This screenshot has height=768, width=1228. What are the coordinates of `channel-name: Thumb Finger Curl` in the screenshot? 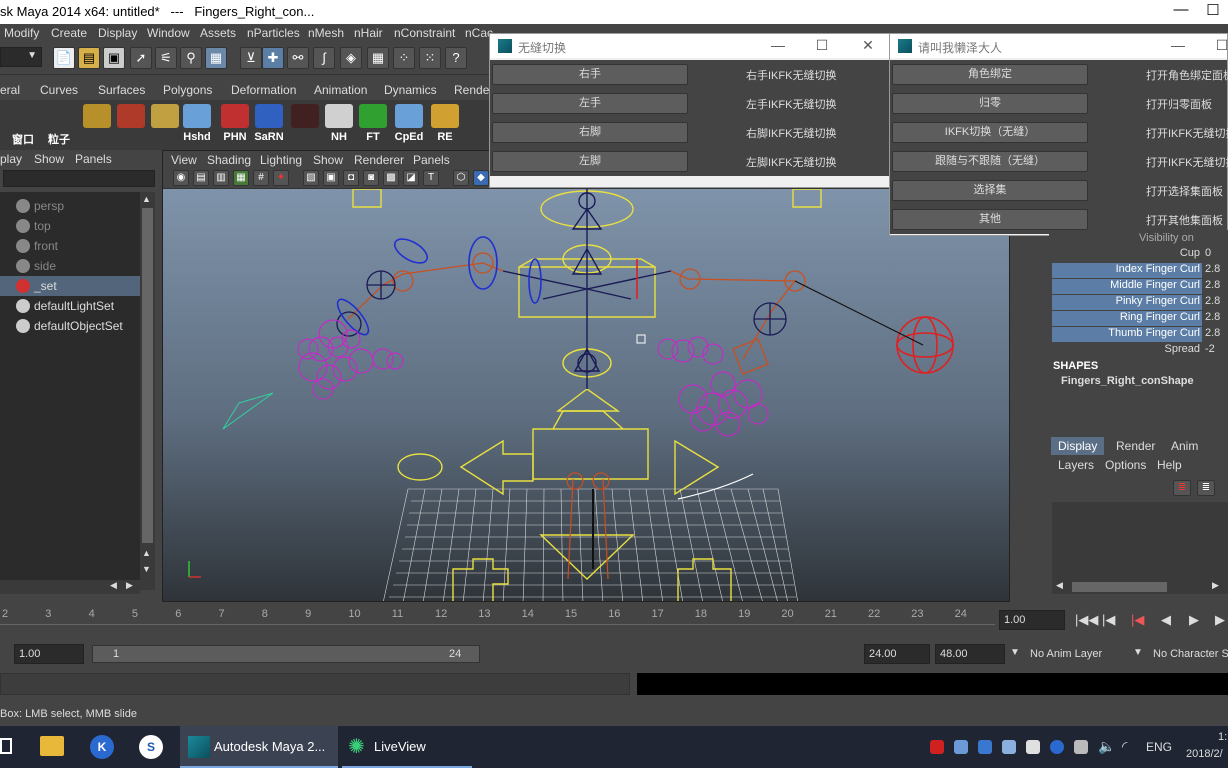 It's located at (1127, 334).